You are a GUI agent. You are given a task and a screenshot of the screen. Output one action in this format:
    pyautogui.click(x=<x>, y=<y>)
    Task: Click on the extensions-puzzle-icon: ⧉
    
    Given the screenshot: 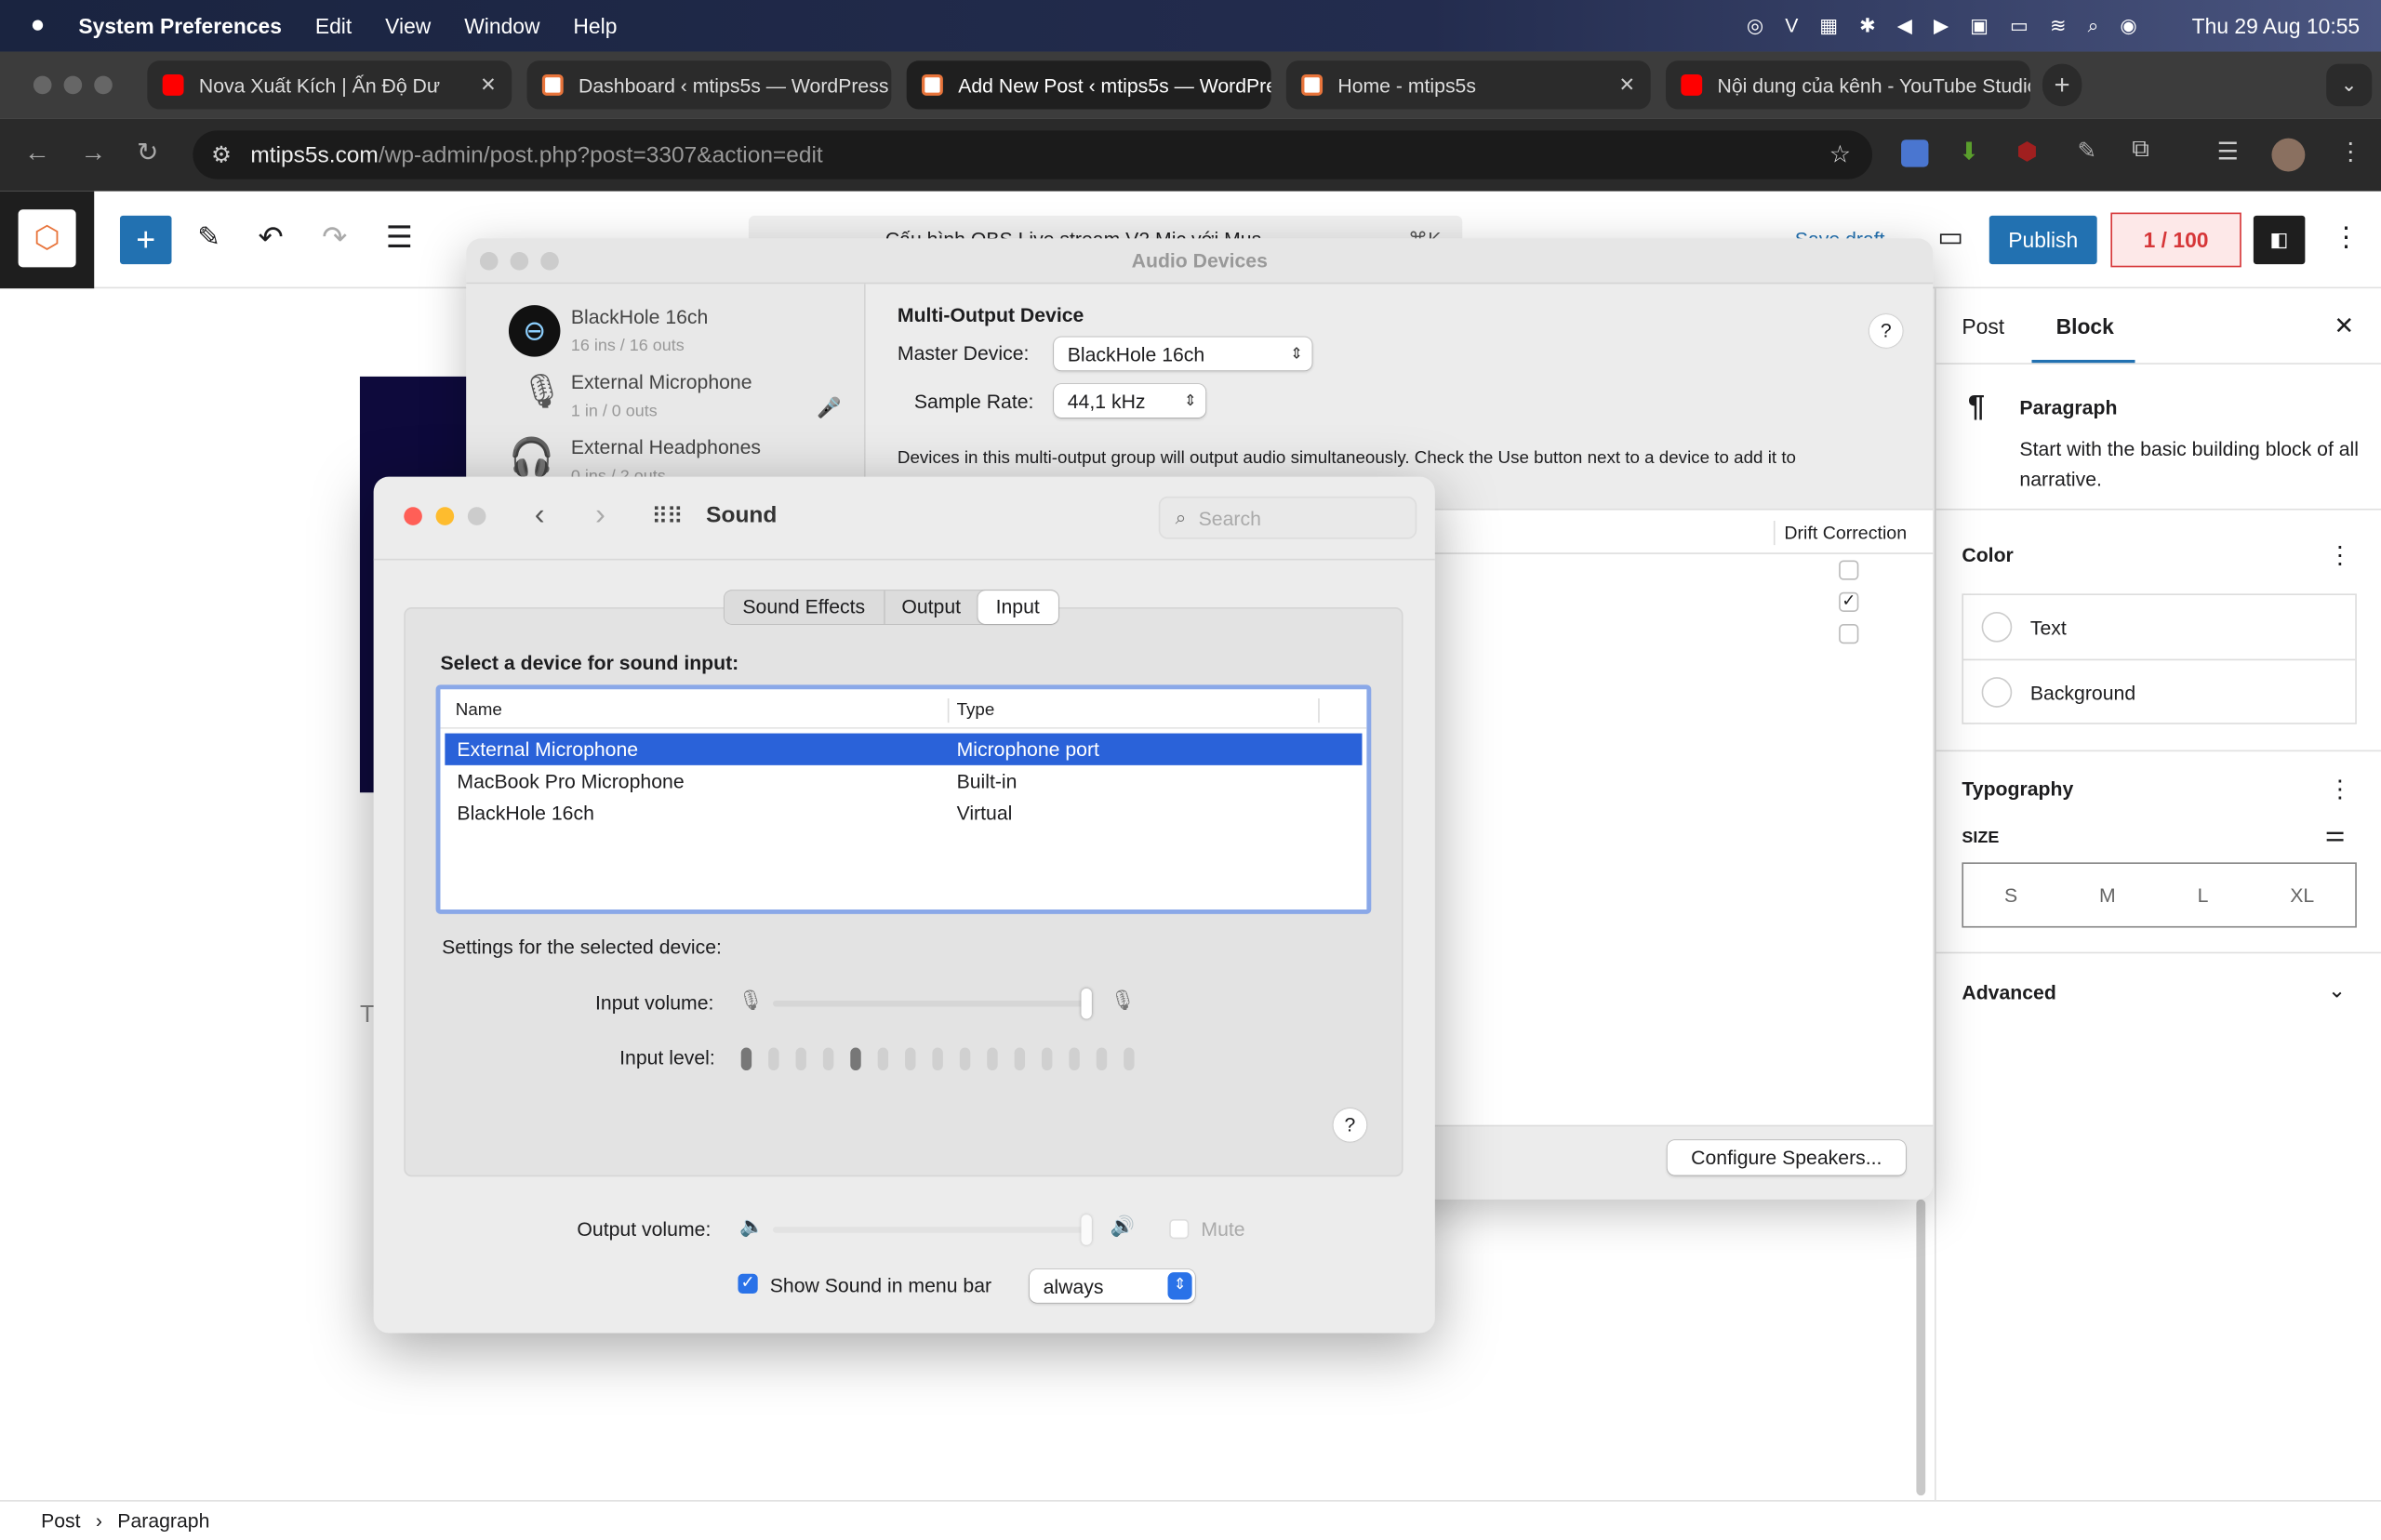 What is the action you would take?
    pyautogui.click(x=2140, y=150)
    